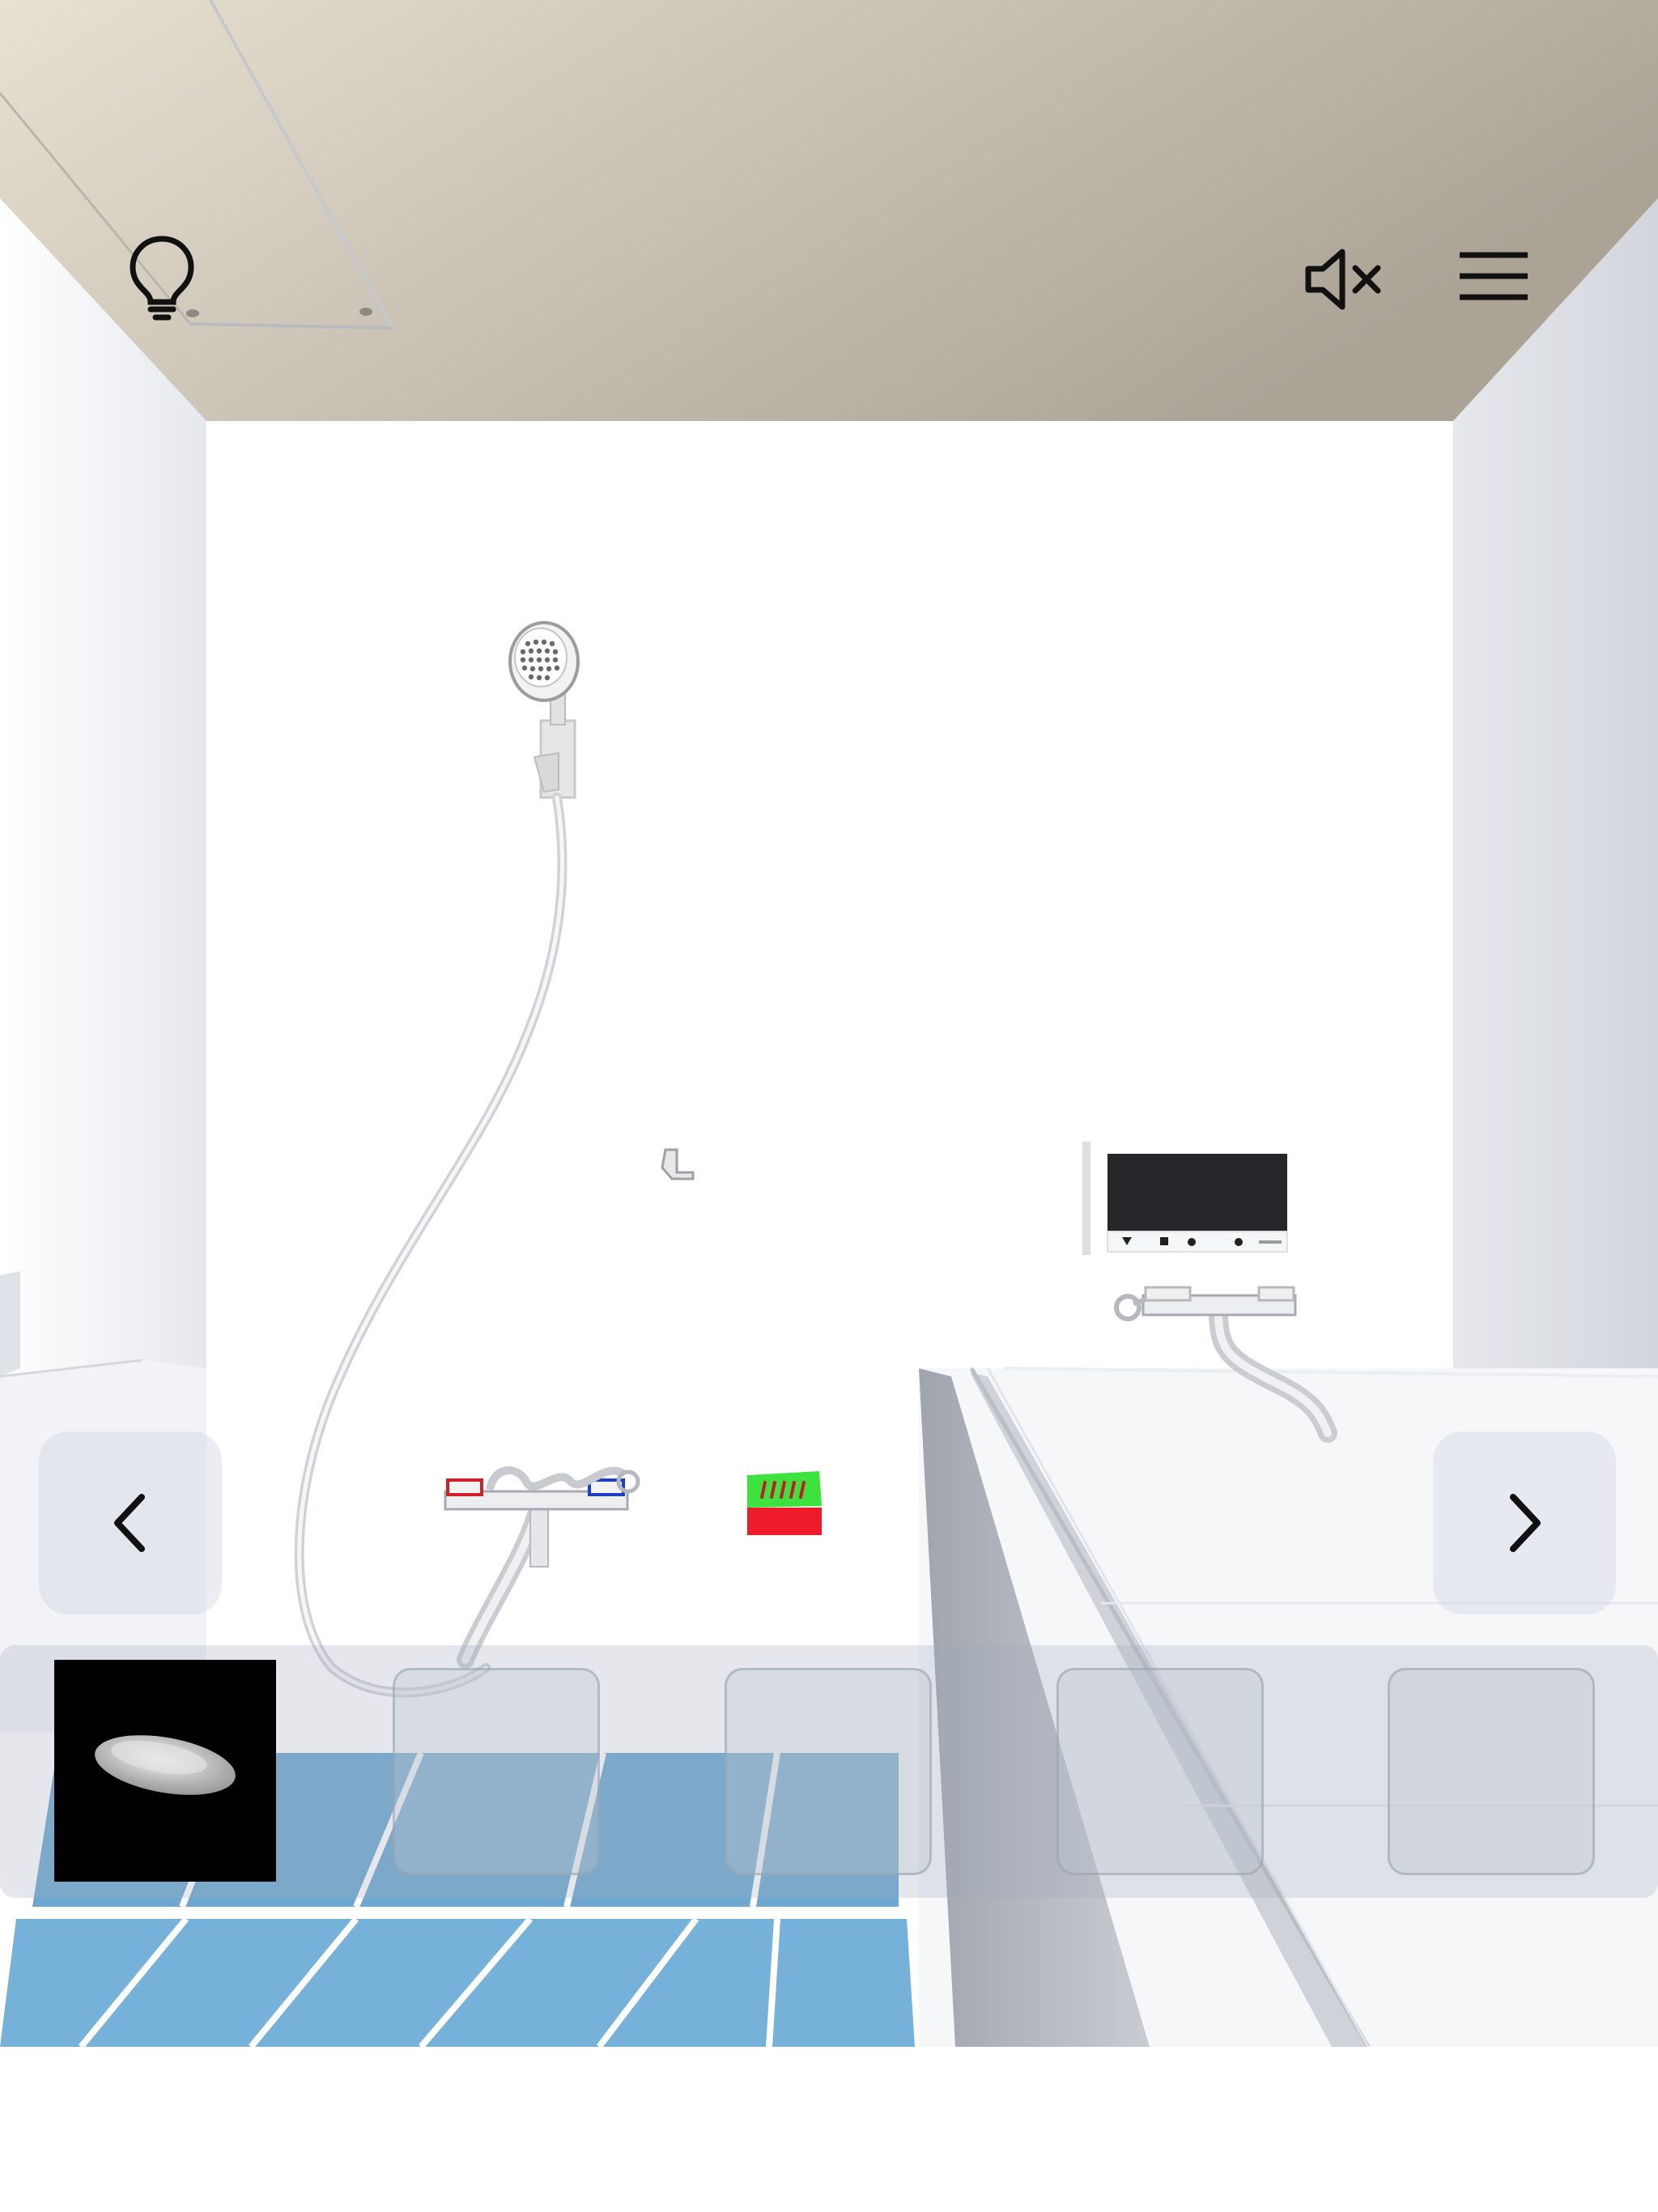 The height and width of the screenshot is (2212, 1658). I want to click on chevron-left-icon, so click(129, 1523).